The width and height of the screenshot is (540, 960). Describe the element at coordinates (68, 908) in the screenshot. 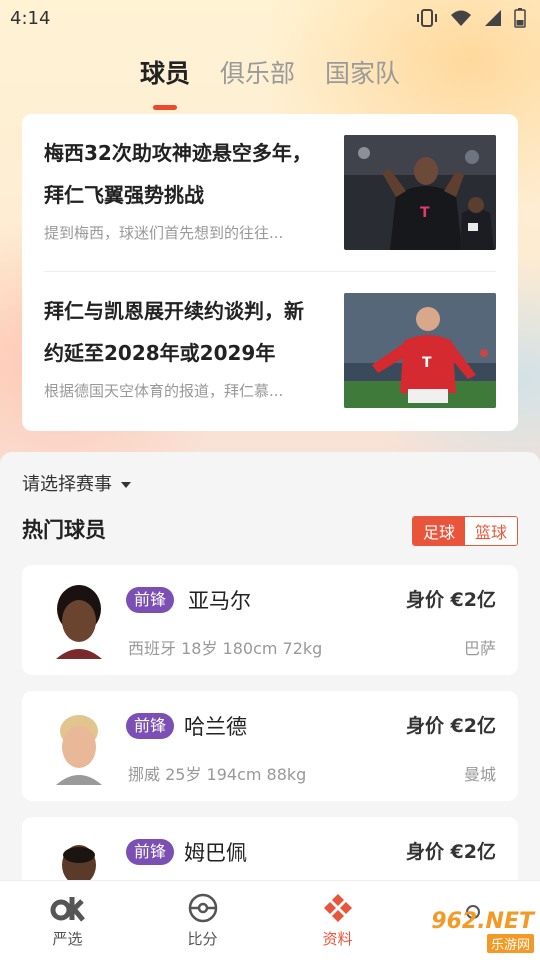

I see `ok-logo-icon` at that location.